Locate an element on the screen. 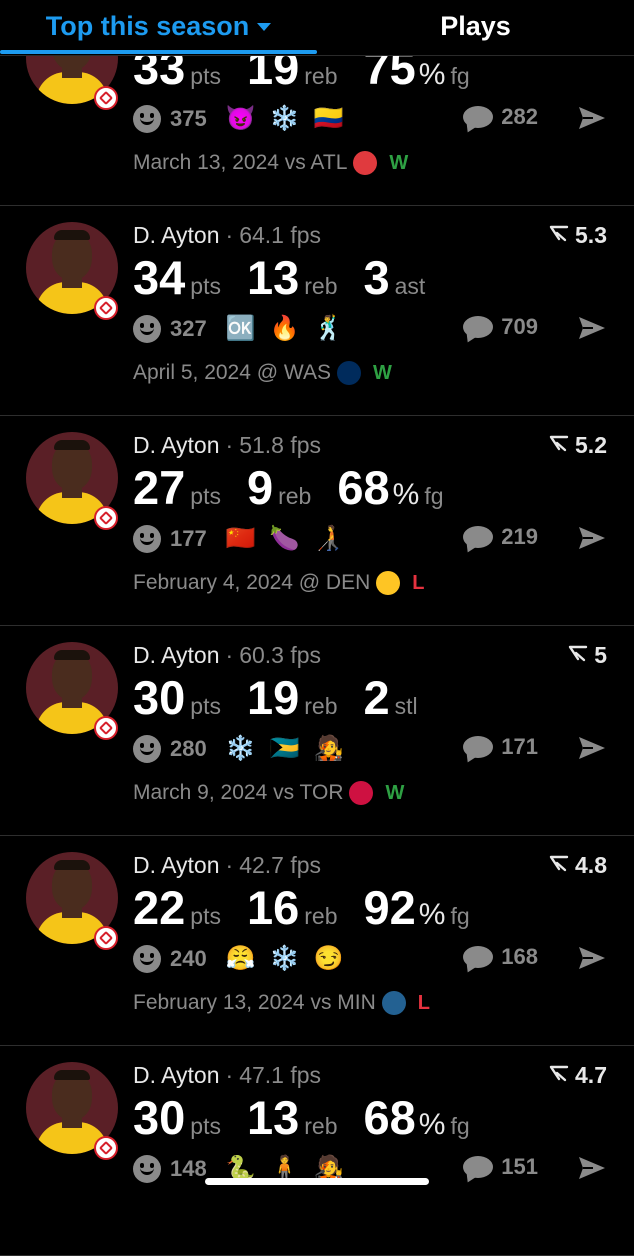  stat-value: 34 is located at coordinates (159, 277).